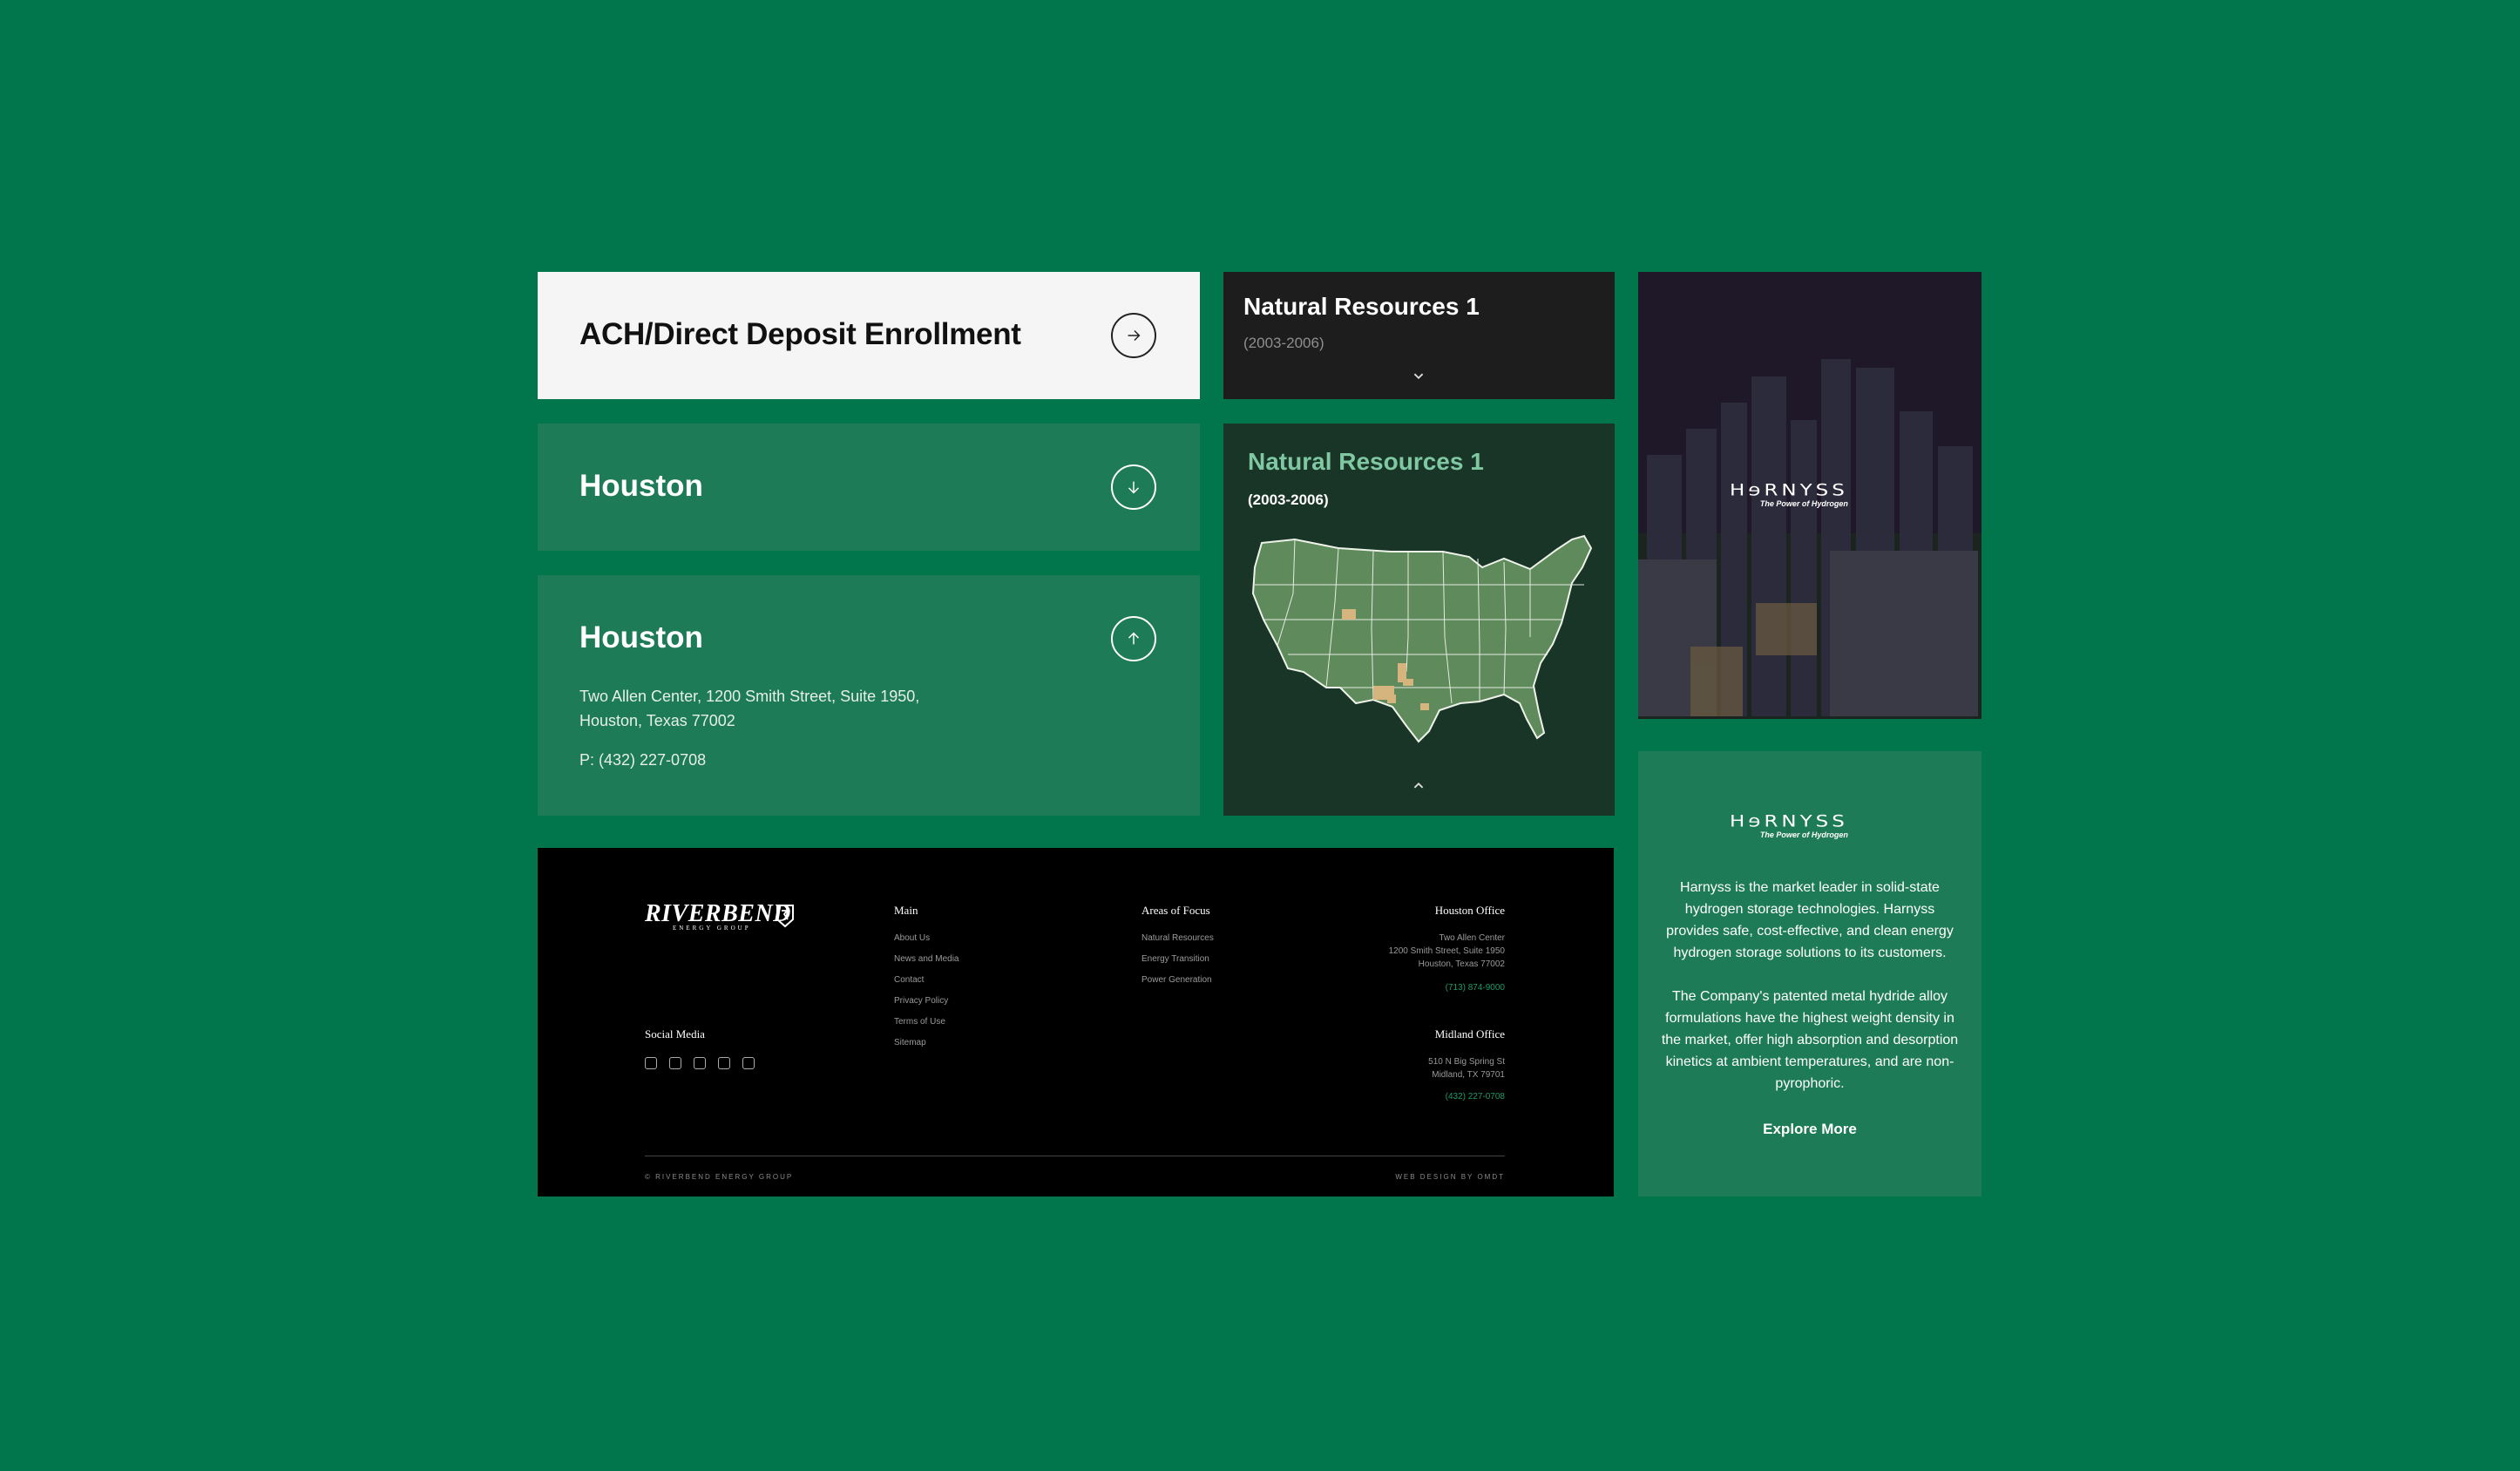 The width and height of the screenshot is (2520, 1471). I want to click on youtube-icon, so click(675, 1063).